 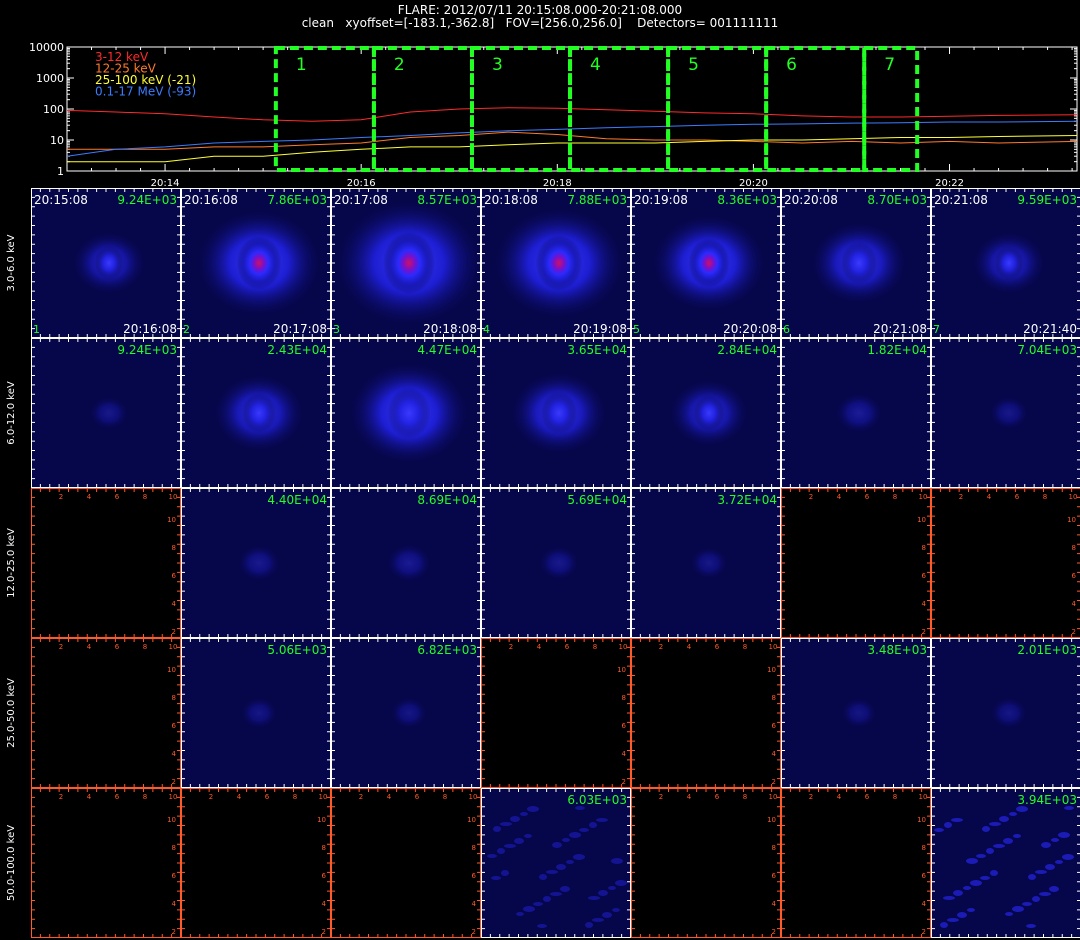 What do you see at coordinates (897, 350) in the screenshot?
I see `peak-value-label: 1.82E+04` at bounding box center [897, 350].